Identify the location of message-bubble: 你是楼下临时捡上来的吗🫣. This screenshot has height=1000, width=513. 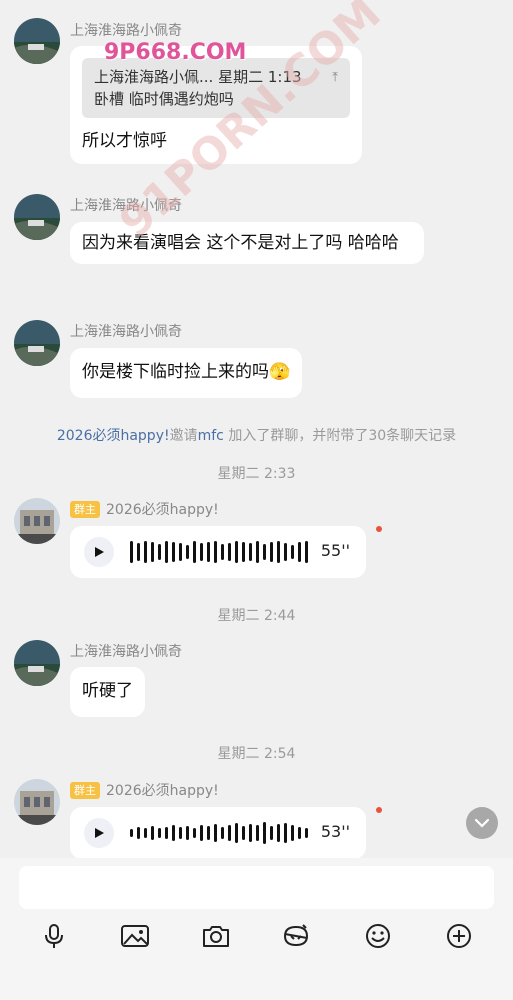
(186, 373).